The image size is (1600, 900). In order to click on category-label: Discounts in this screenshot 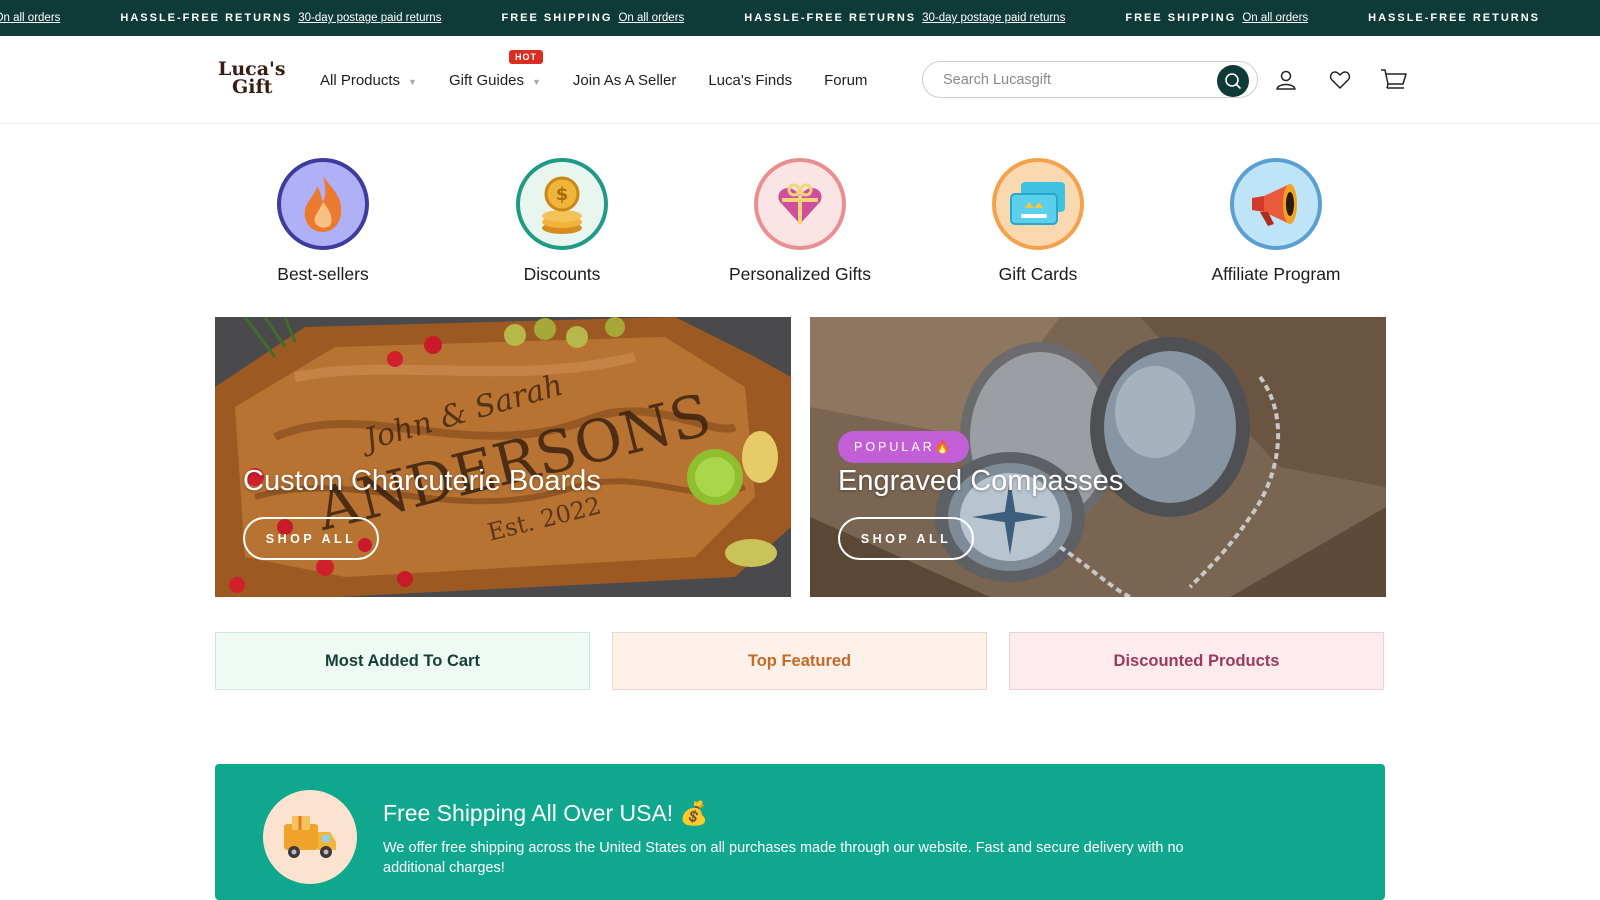, I will do `click(562, 274)`.